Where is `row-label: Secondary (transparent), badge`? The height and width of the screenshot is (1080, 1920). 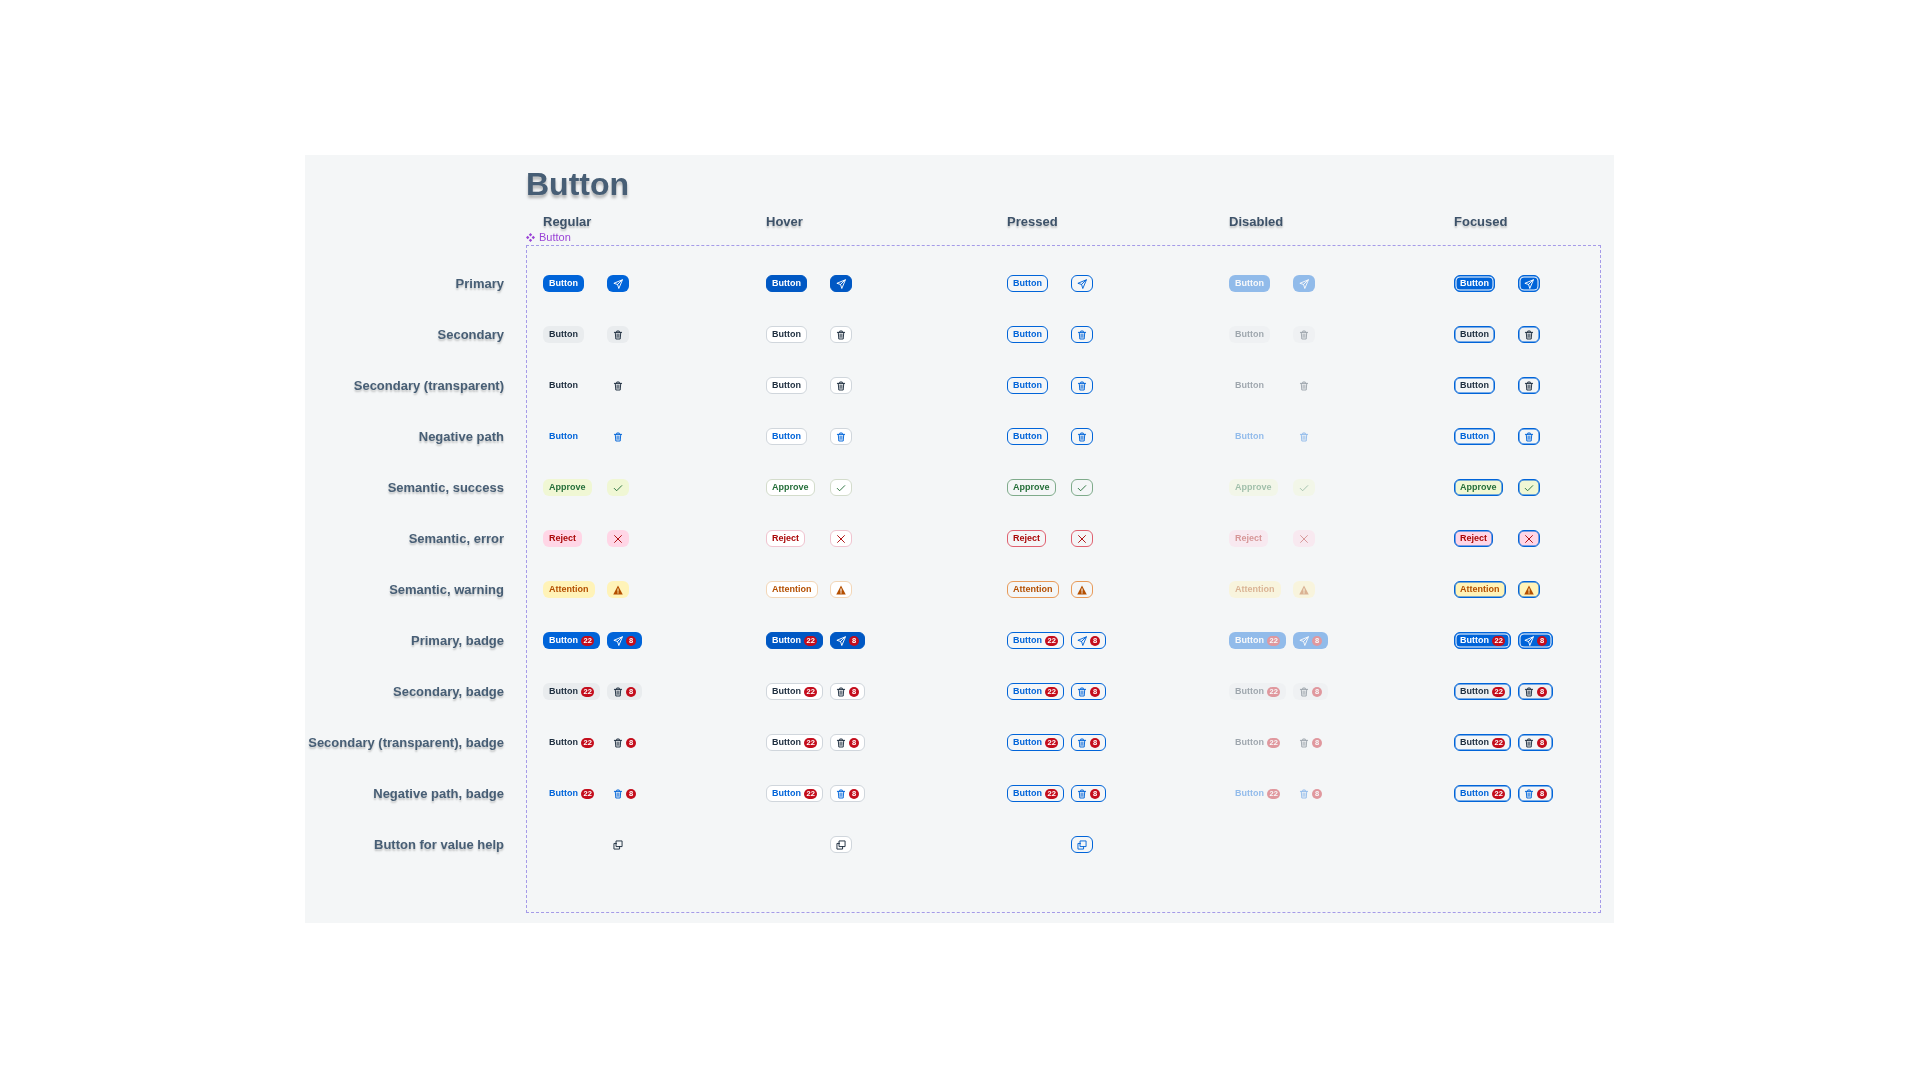
row-label: Secondary (transparent), badge is located at coordinates (406, 742).